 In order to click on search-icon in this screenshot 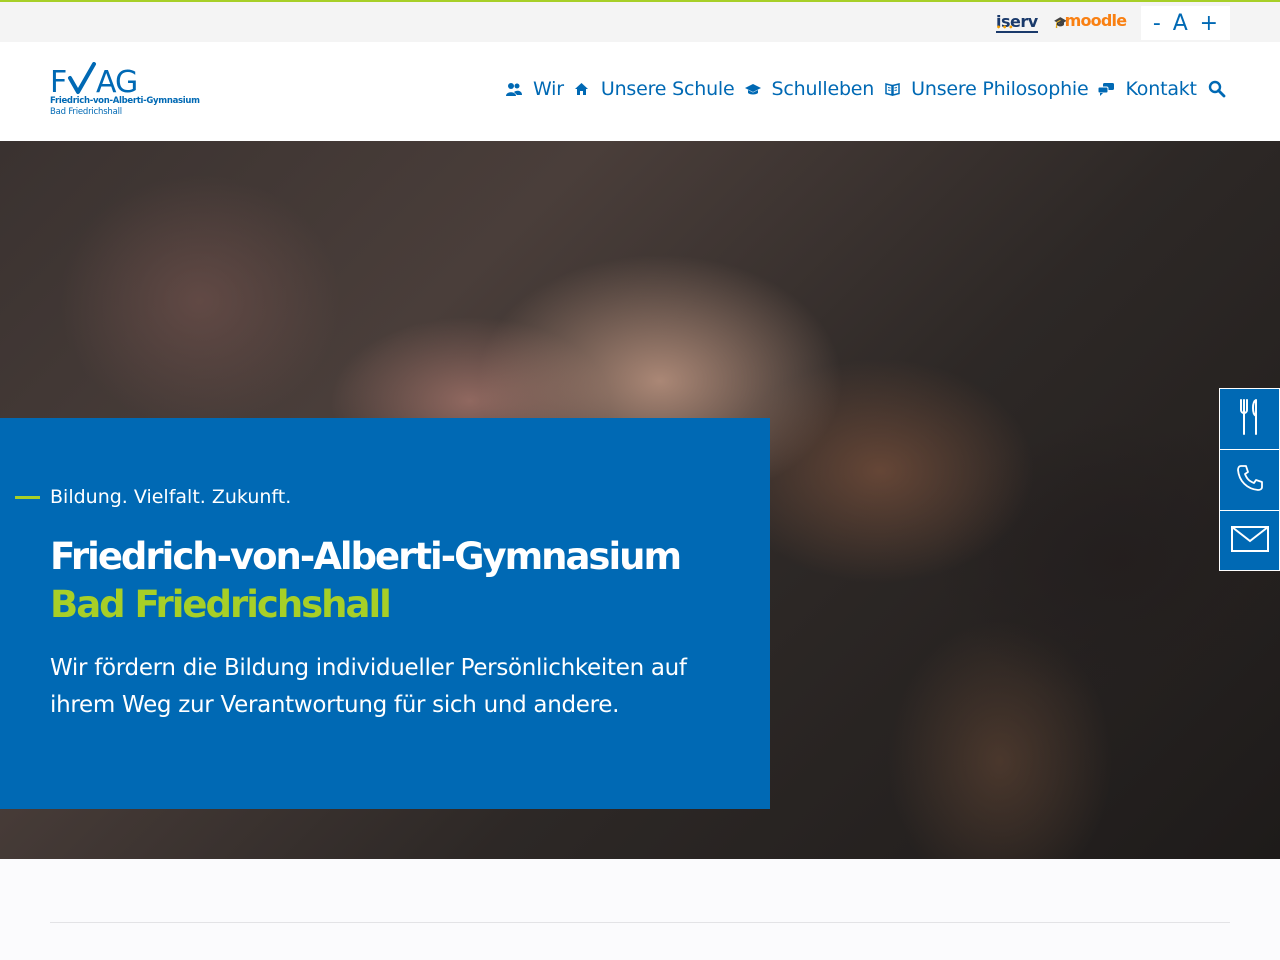, I will do `click(1217, 89)`.